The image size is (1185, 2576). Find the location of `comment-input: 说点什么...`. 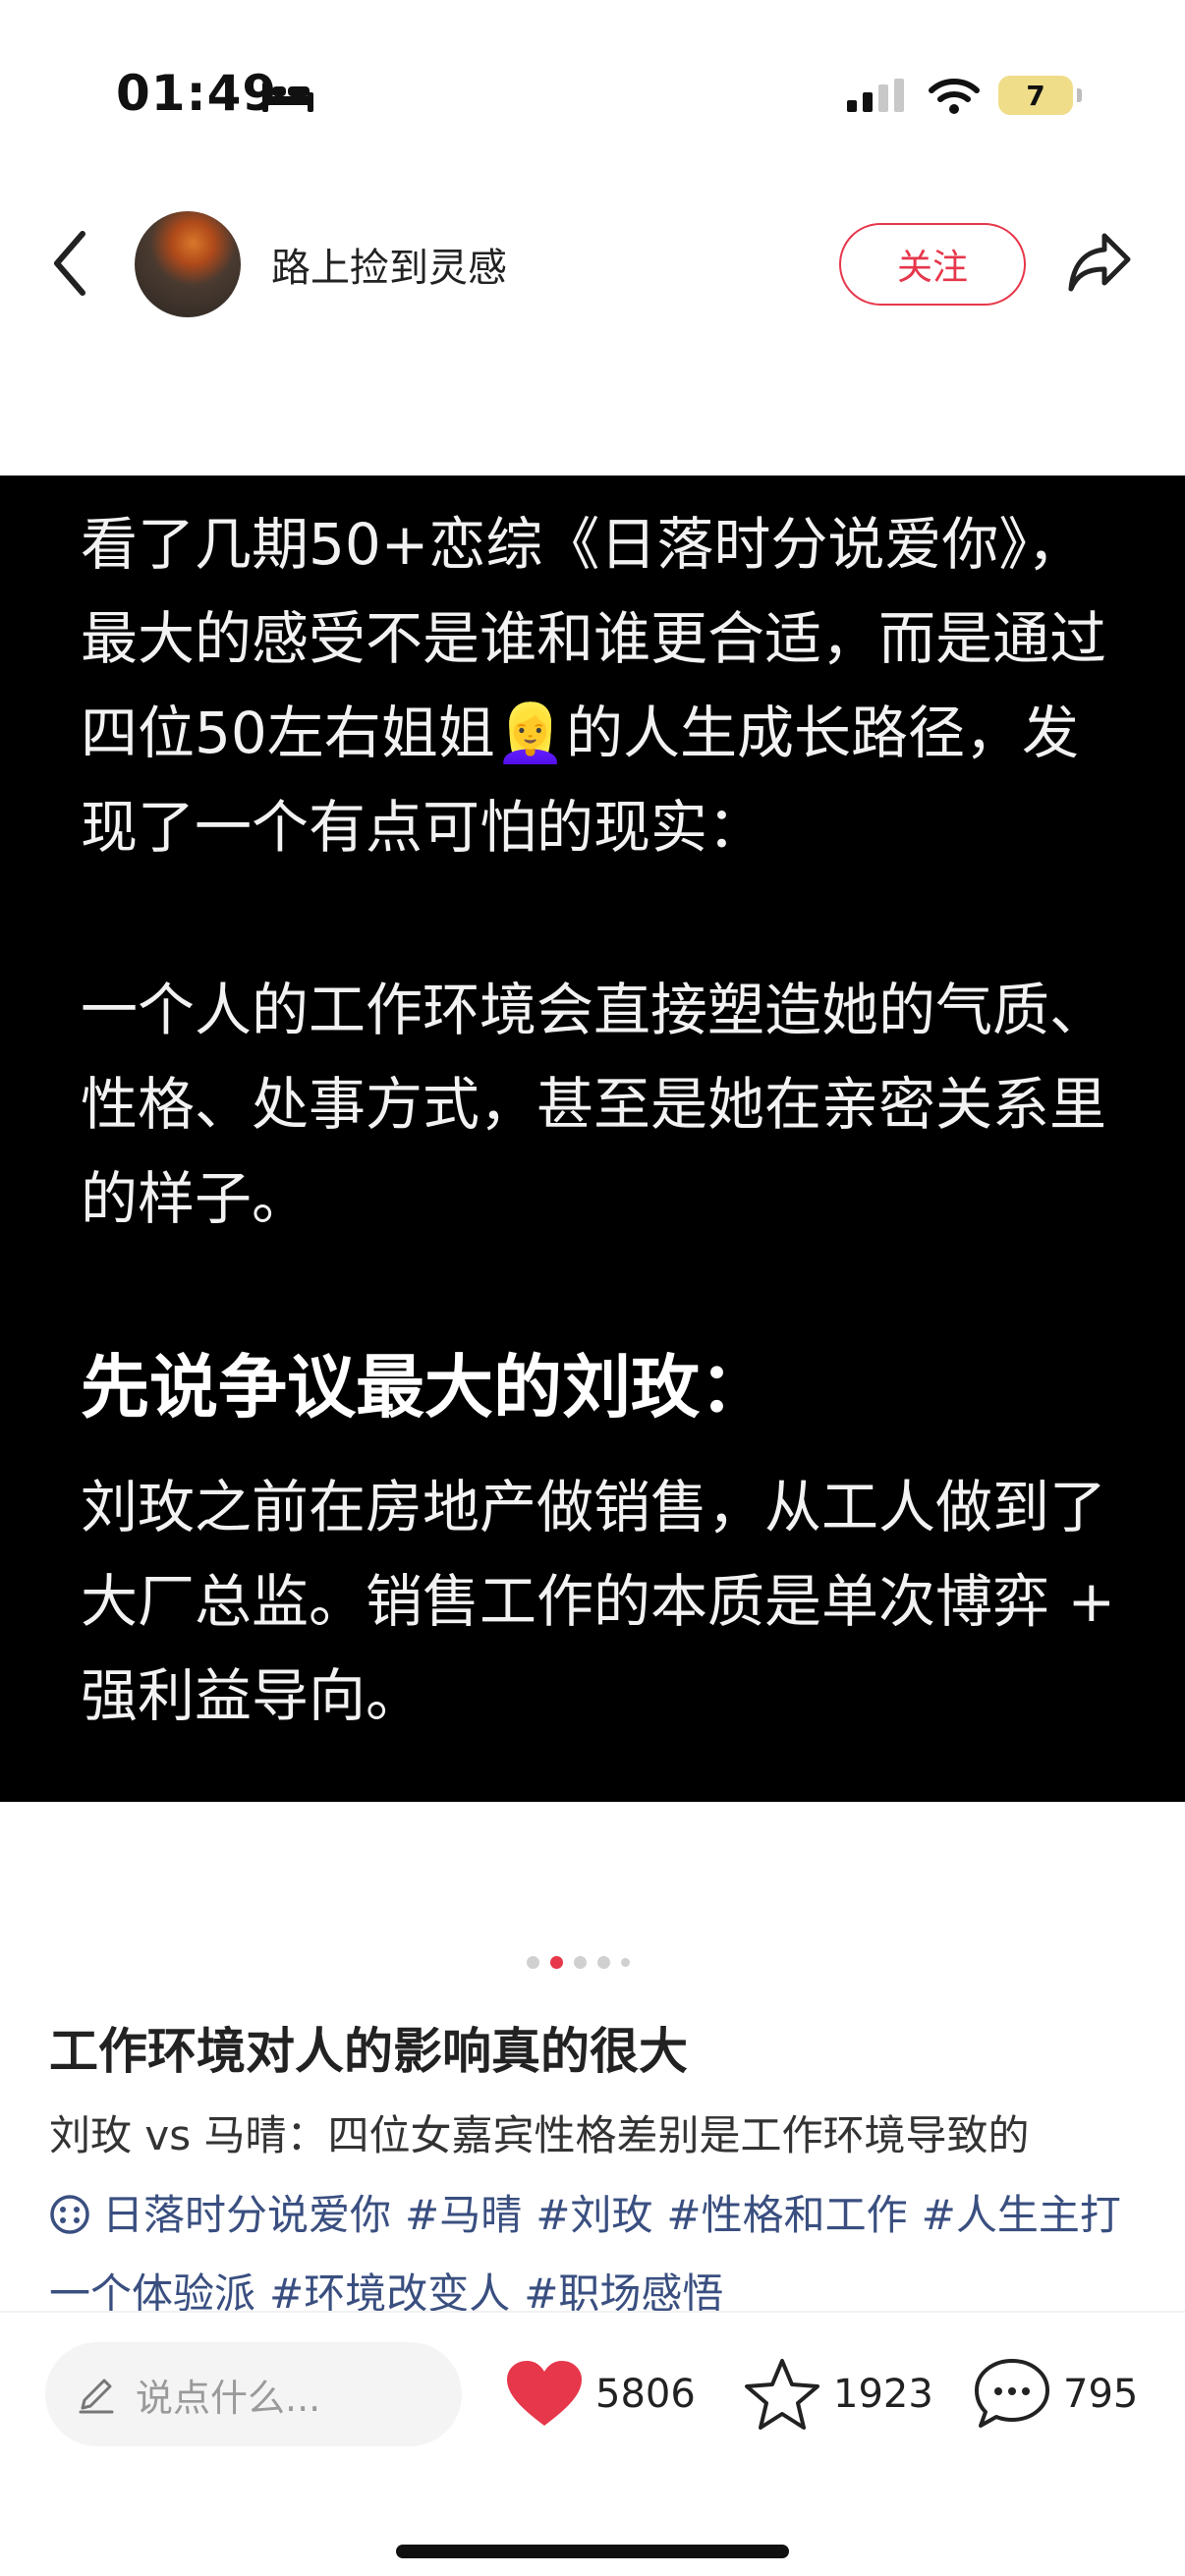

comment-input: 说点什么... is located at coordinates (254, 2394).